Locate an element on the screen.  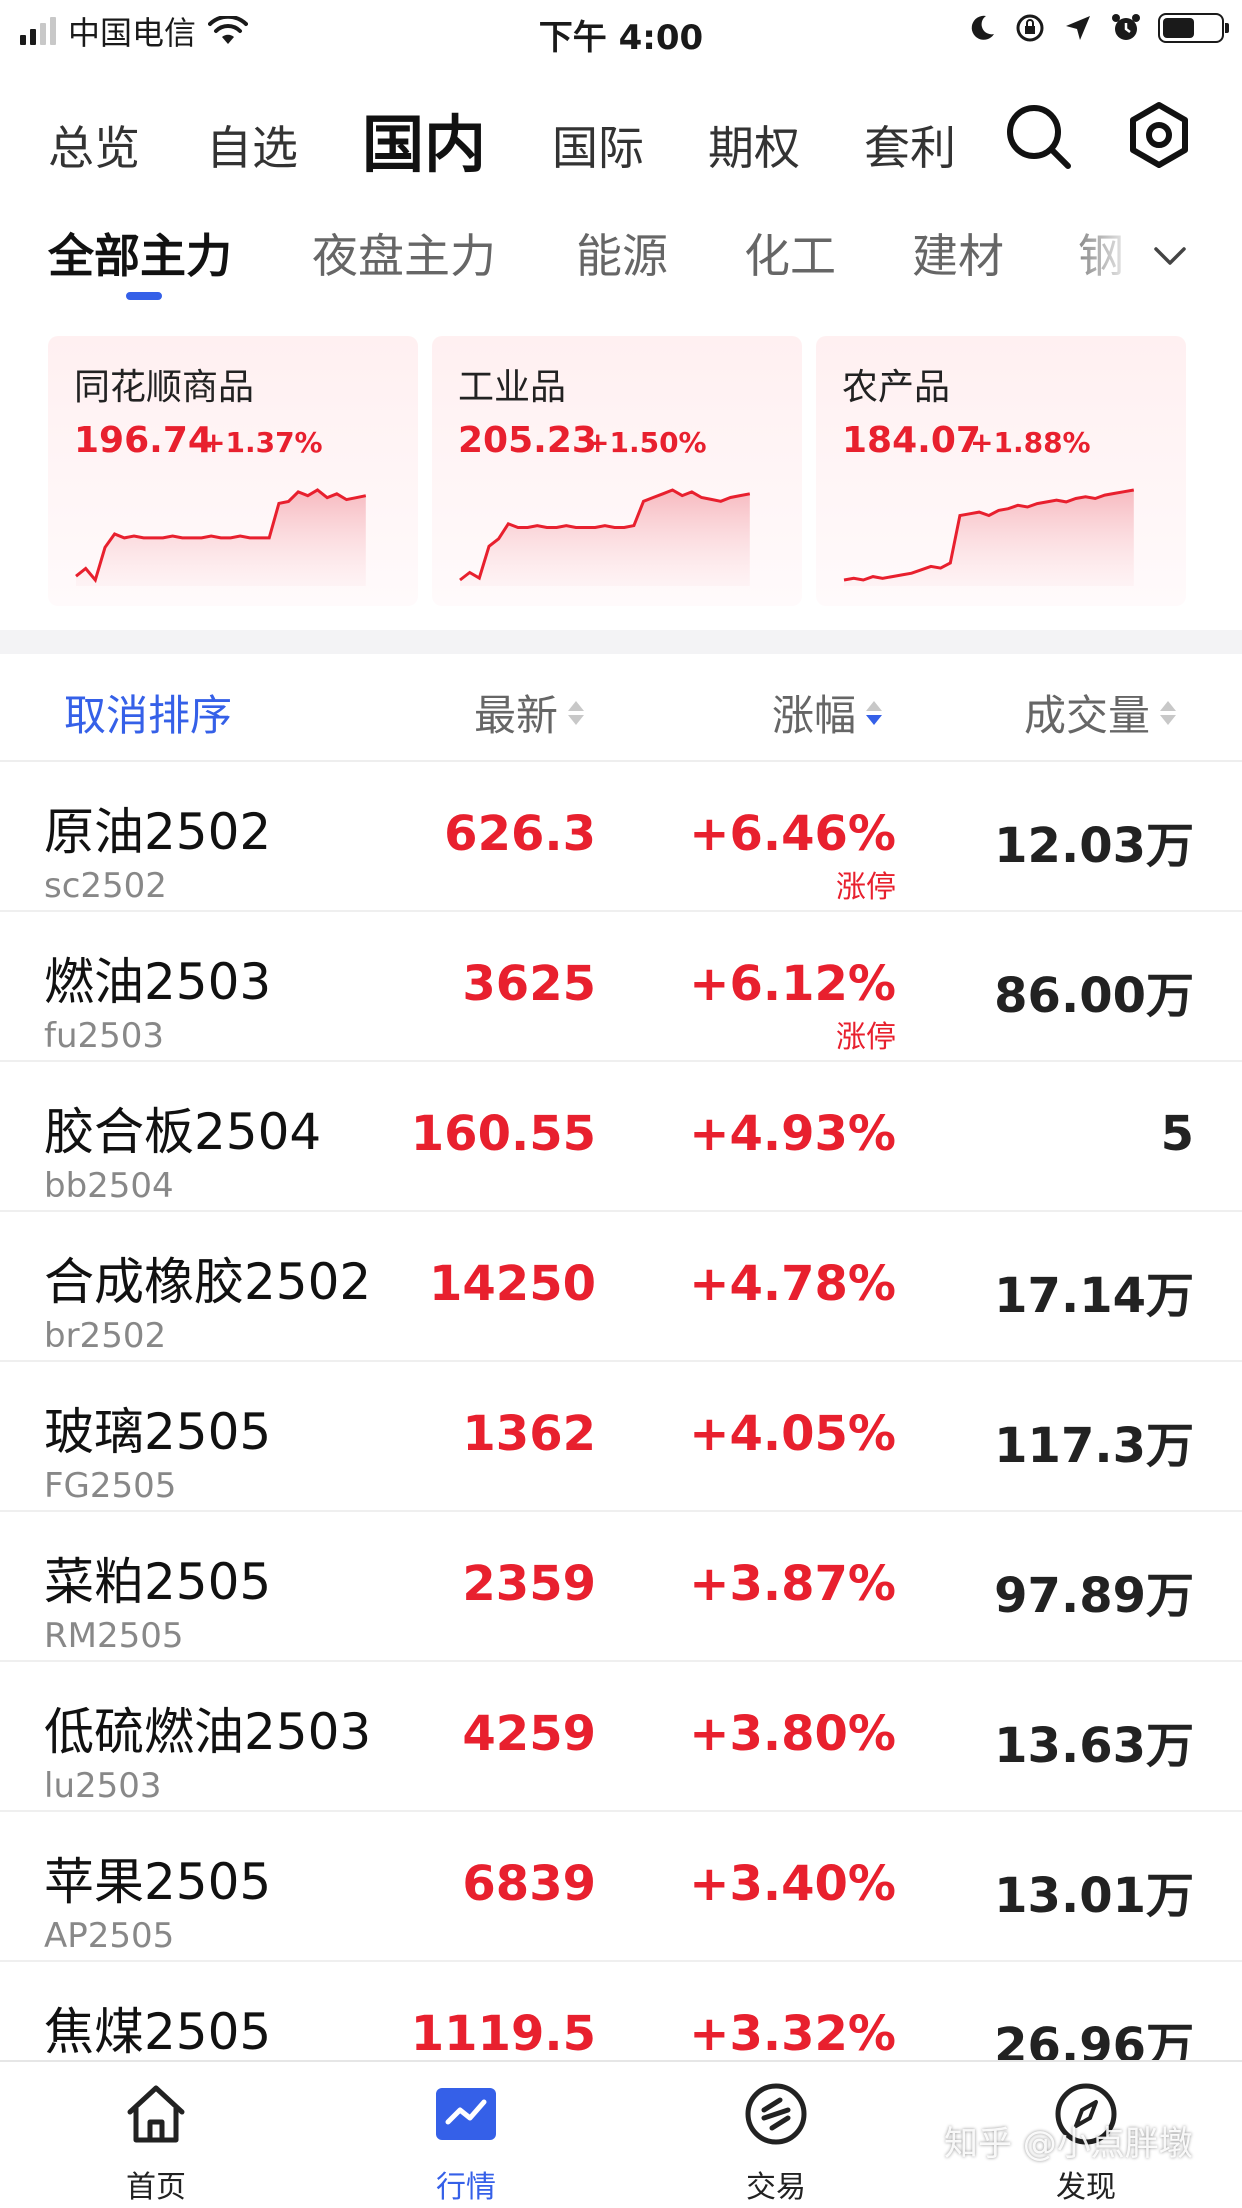
contract-code: sc2502 is located at coordinates (105, 886).